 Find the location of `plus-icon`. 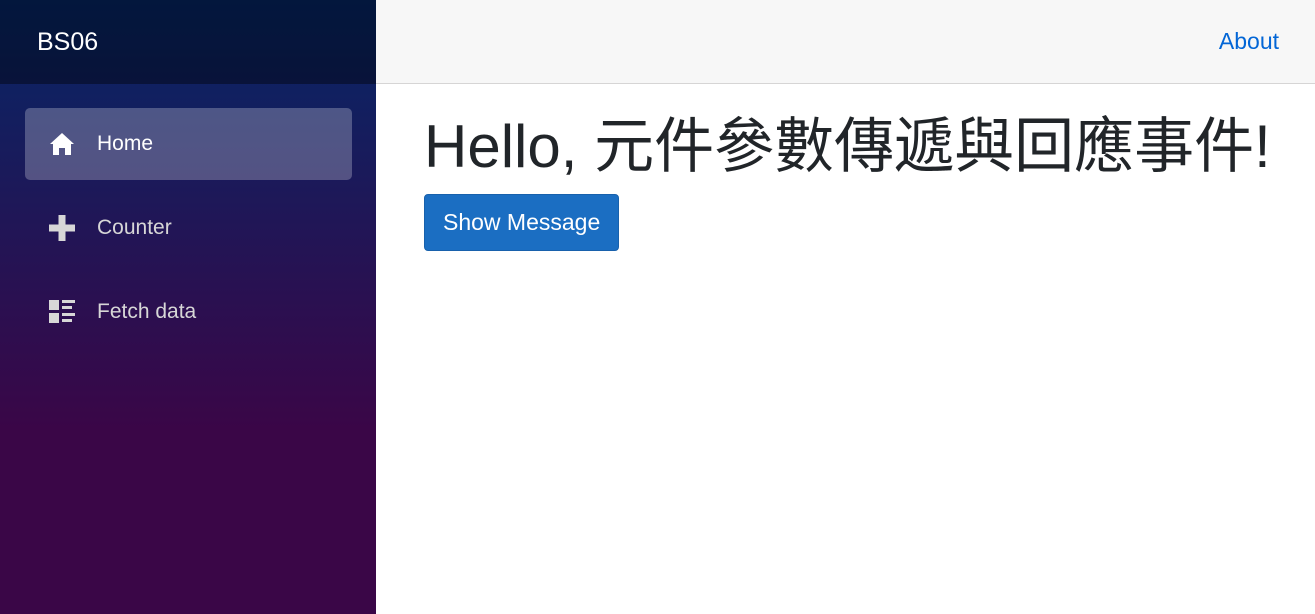

plus-icon is located at coordinates (62, 228).